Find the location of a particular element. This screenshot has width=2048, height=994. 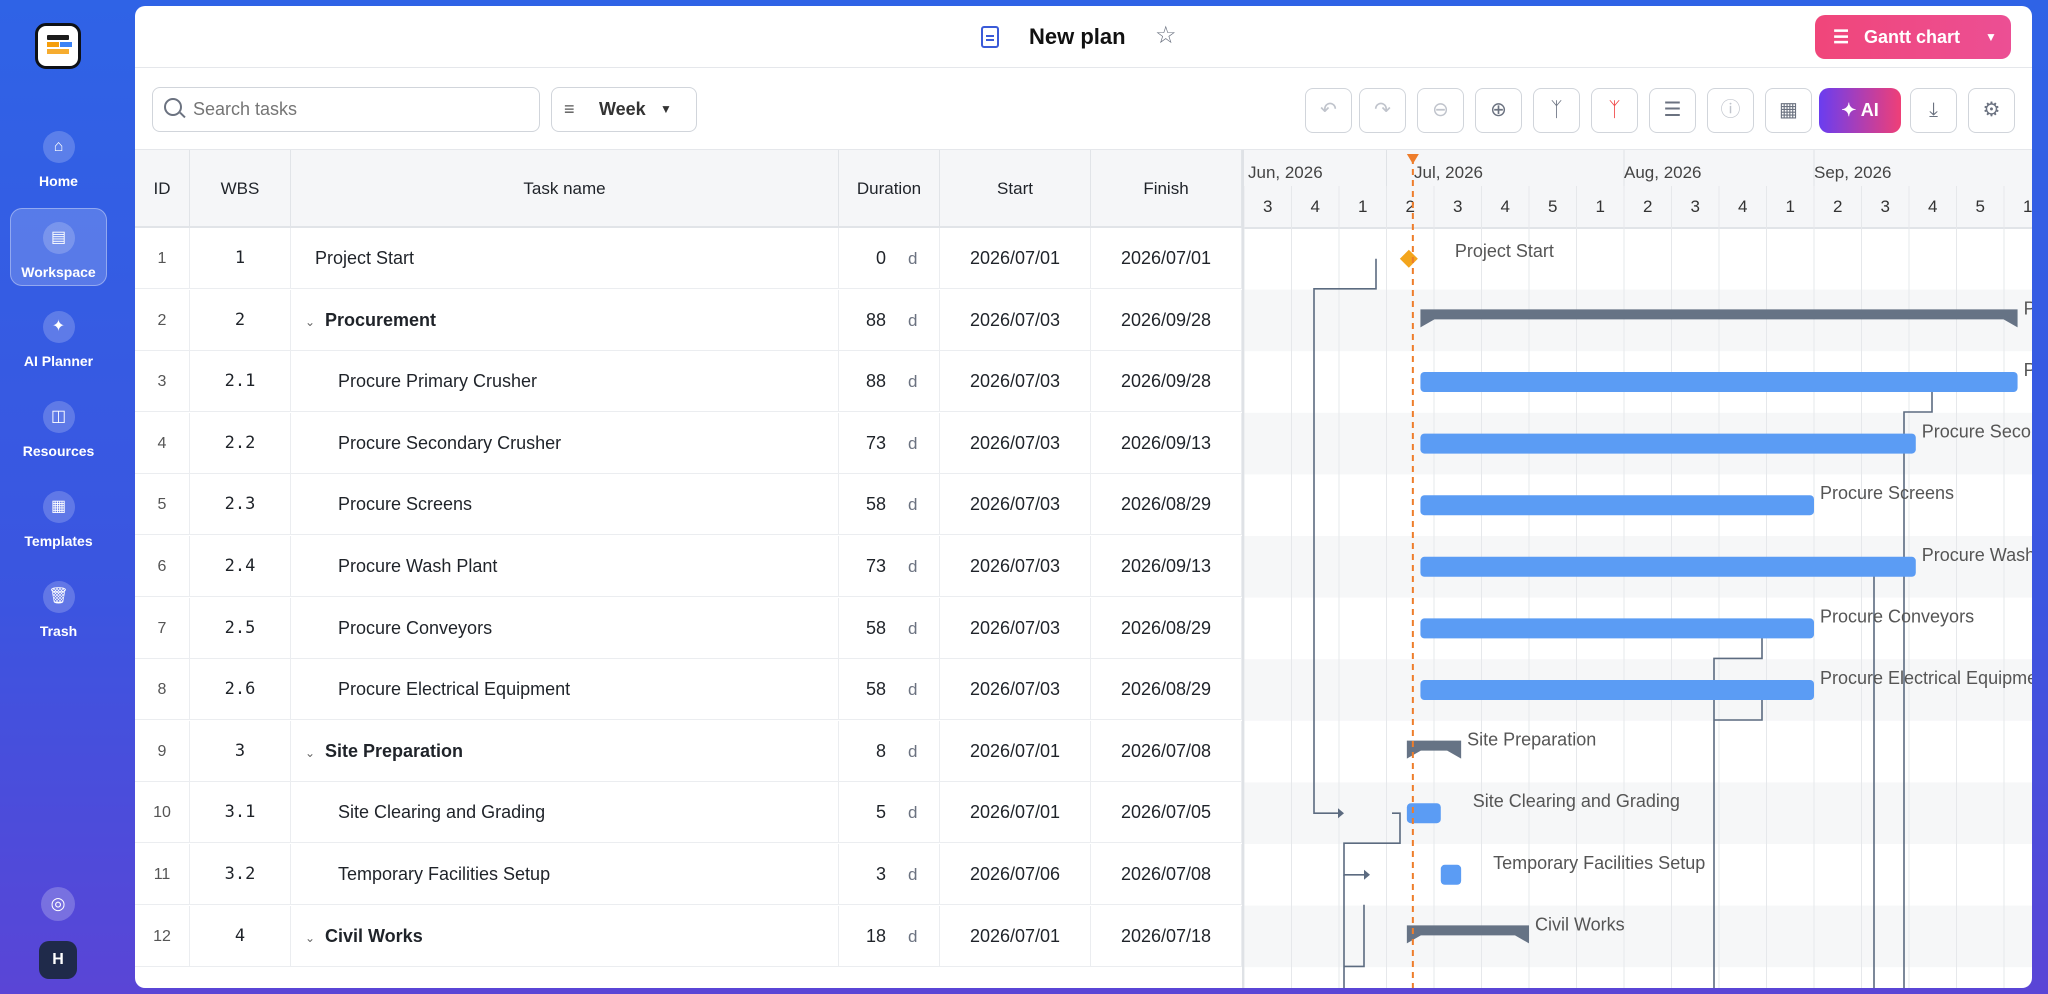

task-duration-cell: 5d is located at coordinates (889, 813).